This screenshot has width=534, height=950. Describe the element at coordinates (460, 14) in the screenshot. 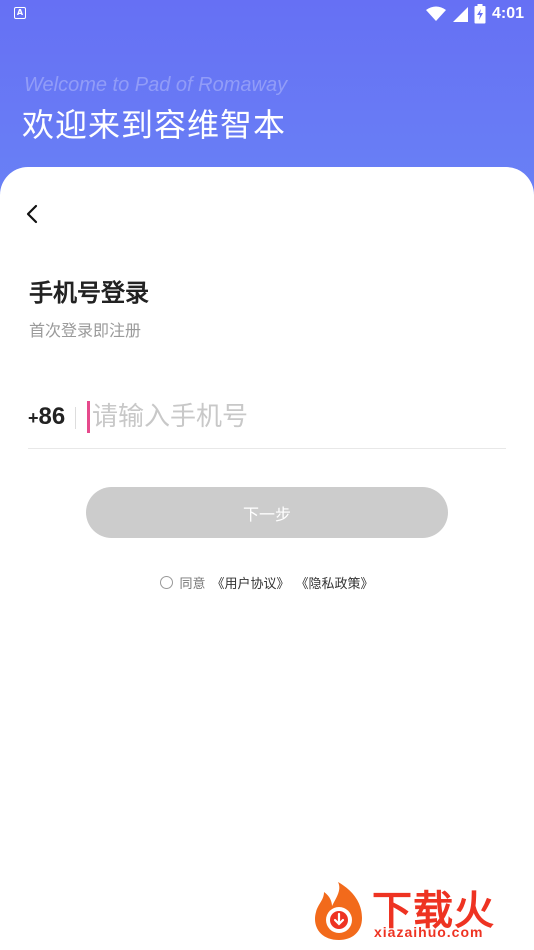

I see `signal-icon` at that location.